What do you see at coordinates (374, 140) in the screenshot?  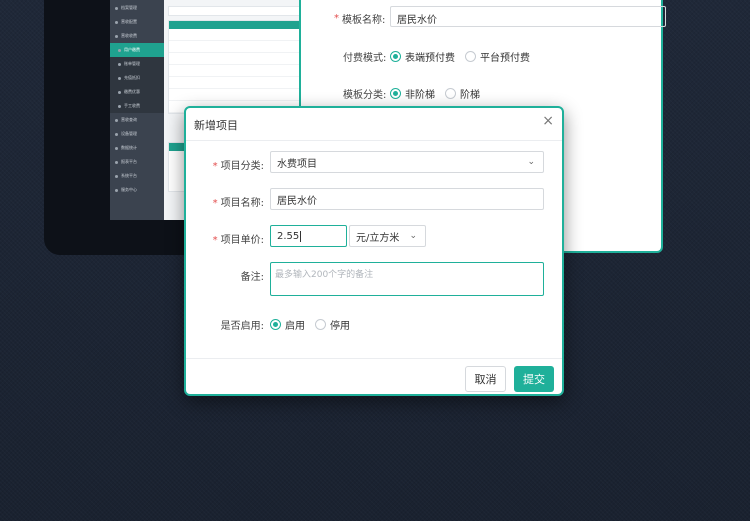 I see `dialog-header-divider` at bounding box center [374, 140].